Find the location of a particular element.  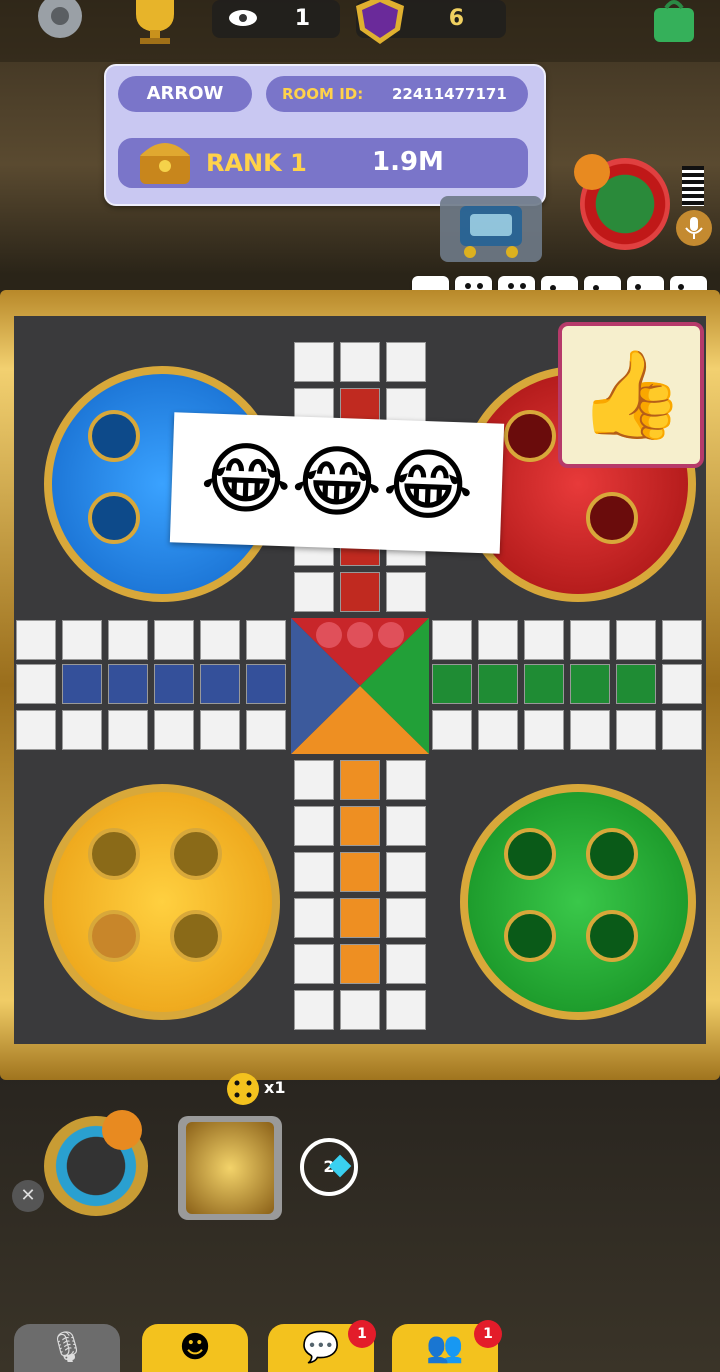

gift-icon is located at coordinates (592, 172).